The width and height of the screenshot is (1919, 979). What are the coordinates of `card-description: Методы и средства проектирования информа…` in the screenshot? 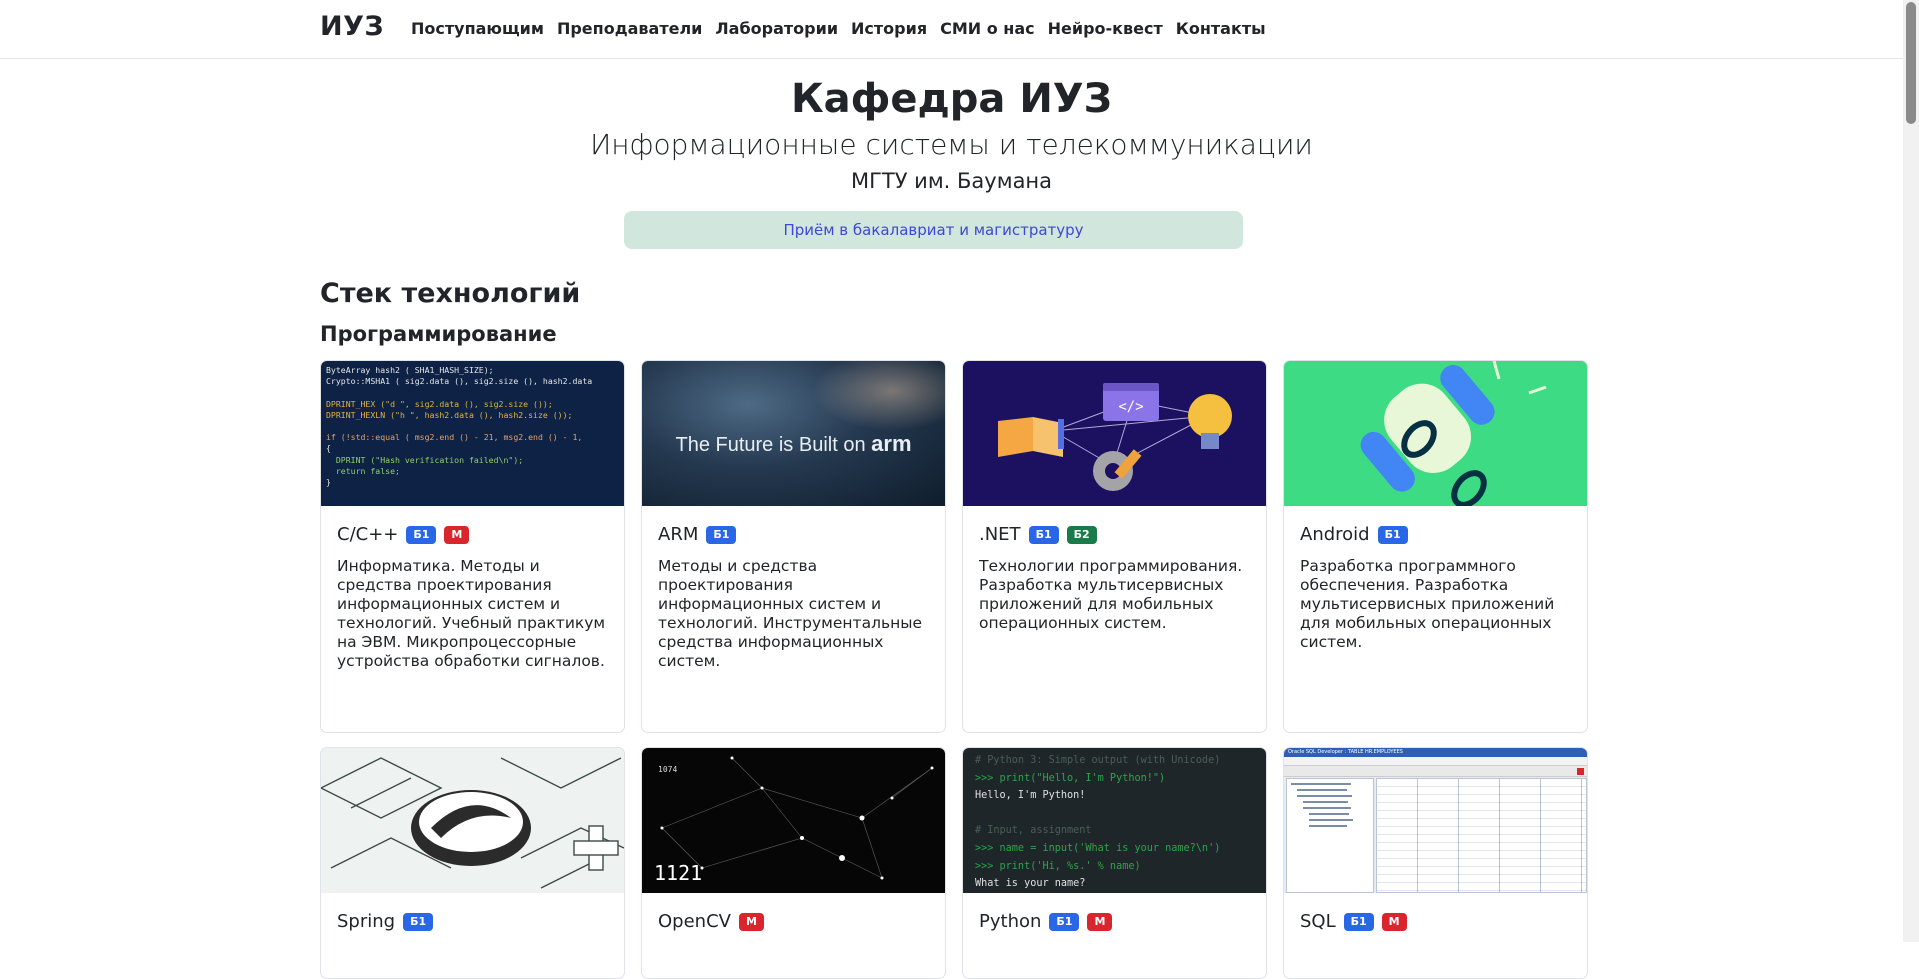 It's located at (790, 613).